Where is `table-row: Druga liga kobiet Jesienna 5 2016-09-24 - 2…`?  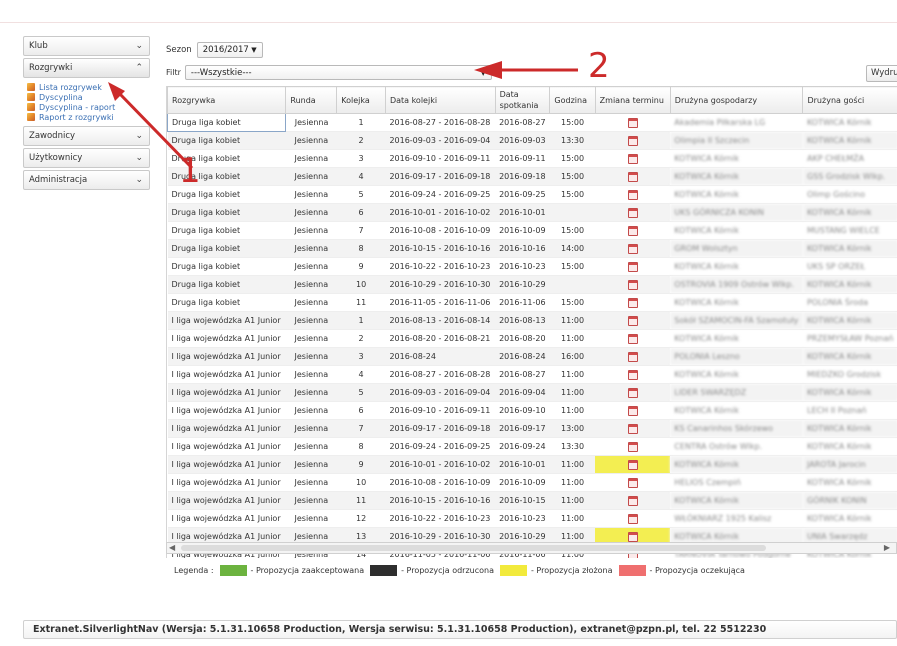 table-row: Druga liga kobiet Jesienna 5 2016-09-24 - 2… is located at coordinates (532, 194).